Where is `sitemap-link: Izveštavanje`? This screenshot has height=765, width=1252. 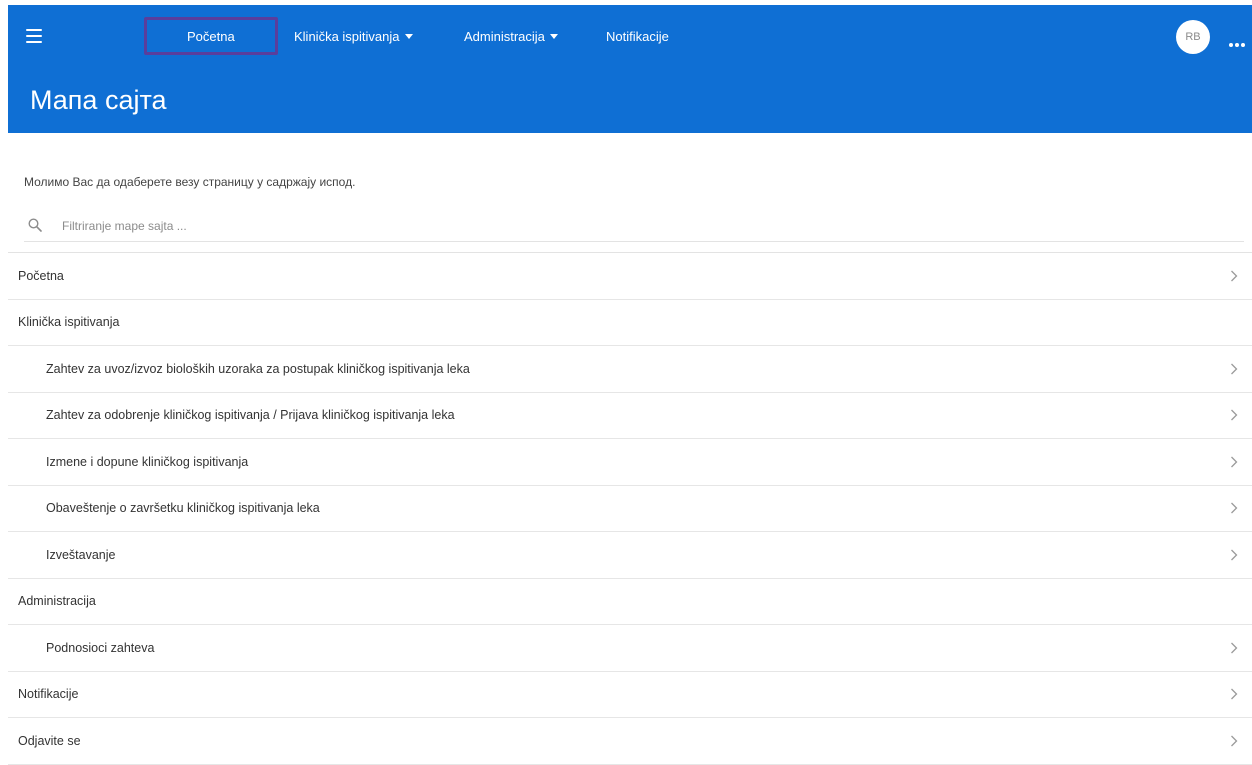 sitemap-link: Izveštavanje is located at coordinates (630, 555).